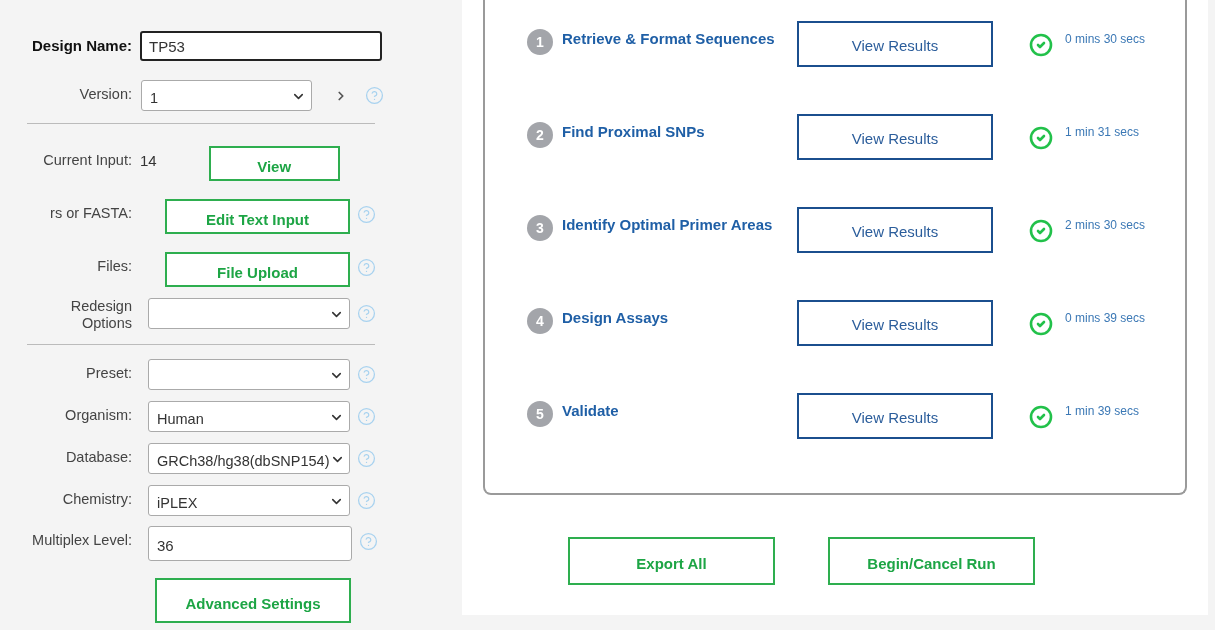 This screenshot has height=630, width=1215. Describe the element at coordinates (261, 46) in the screenshot. I see `design-name-field: TP53` at that location.